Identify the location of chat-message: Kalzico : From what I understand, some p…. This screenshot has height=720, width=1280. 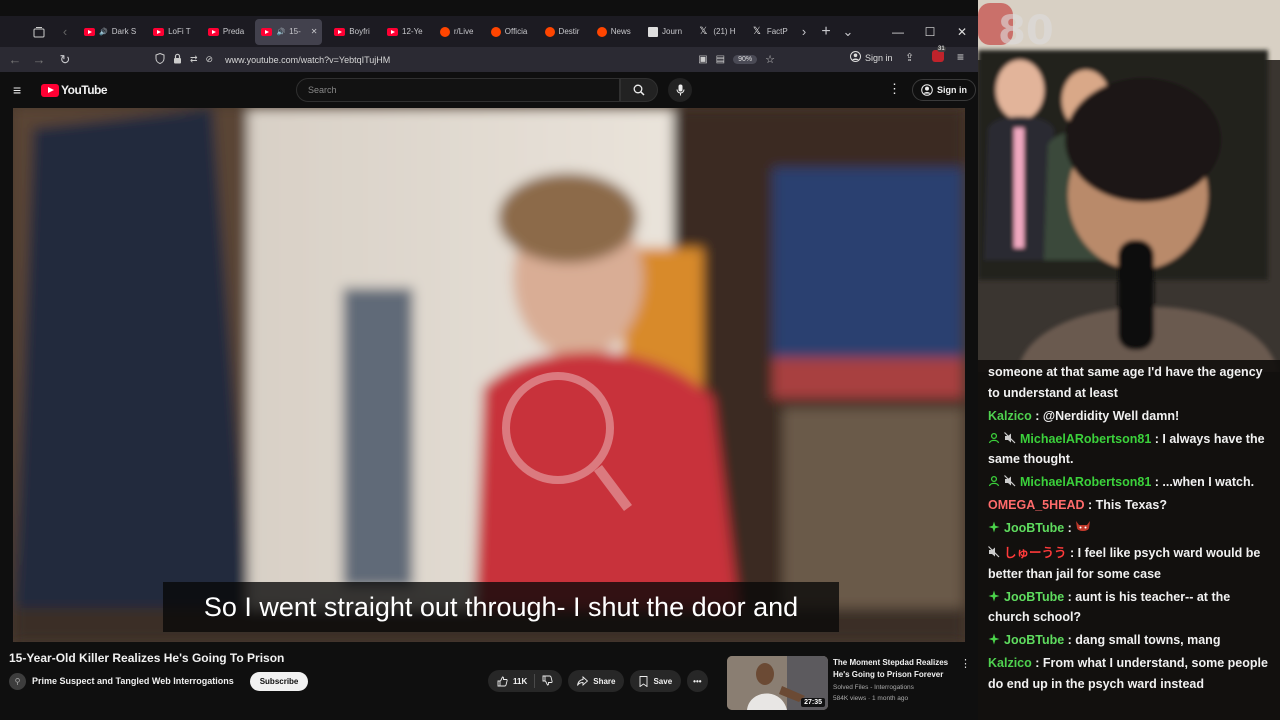
(1130, 673).